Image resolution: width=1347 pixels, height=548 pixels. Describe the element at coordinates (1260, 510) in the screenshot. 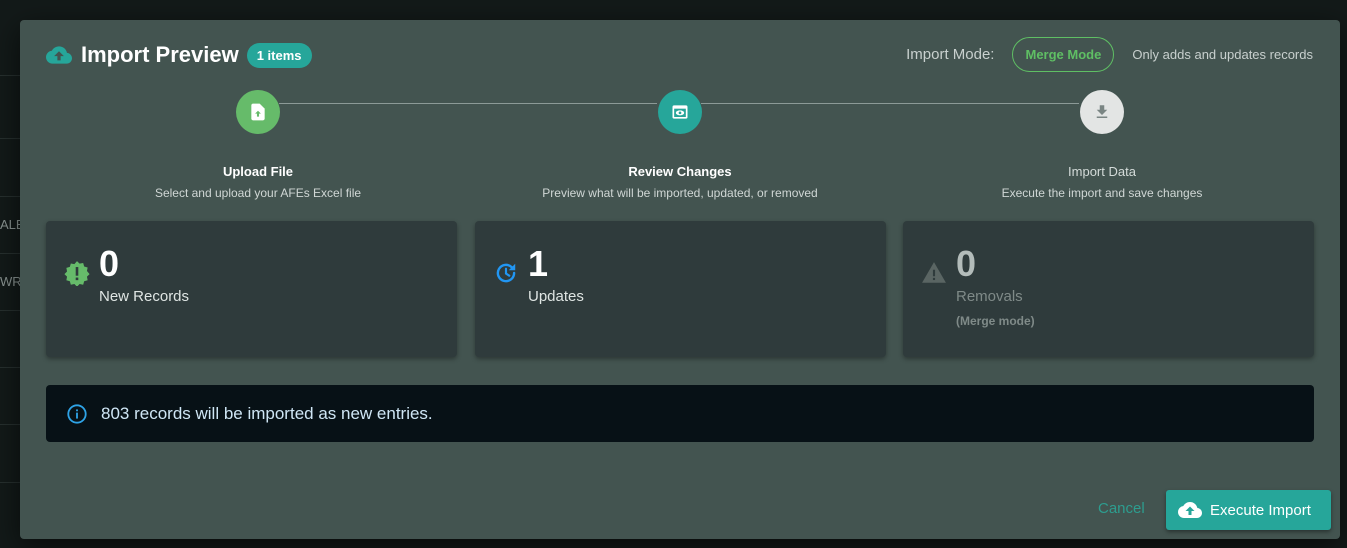

I see `execute-import-label: Execute Import` at that location.